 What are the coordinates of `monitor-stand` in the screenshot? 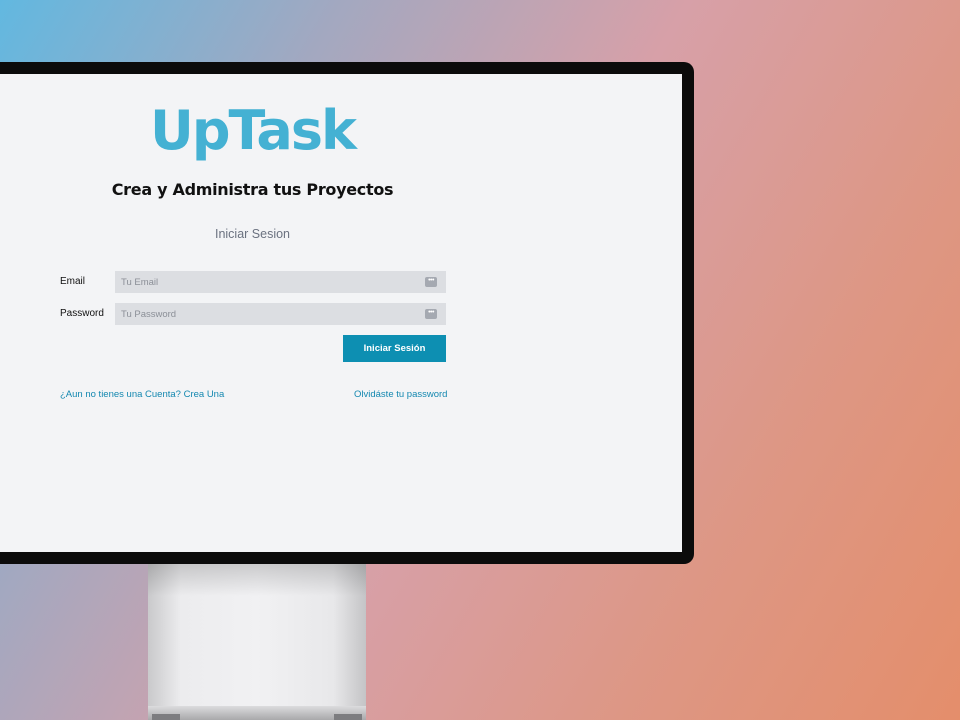 It's located at (257, 640).